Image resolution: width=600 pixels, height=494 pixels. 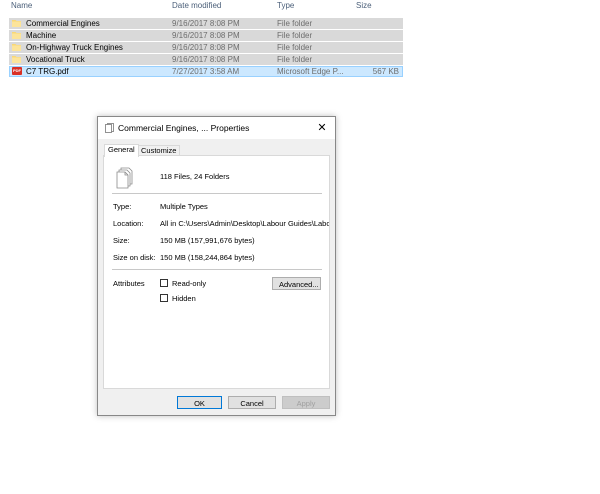 What do you see at coordinates (207, 240) in the screenshot?
I see `size-value: 150 MB (157,991,676 bytes)` at bounding box center [207, 240].